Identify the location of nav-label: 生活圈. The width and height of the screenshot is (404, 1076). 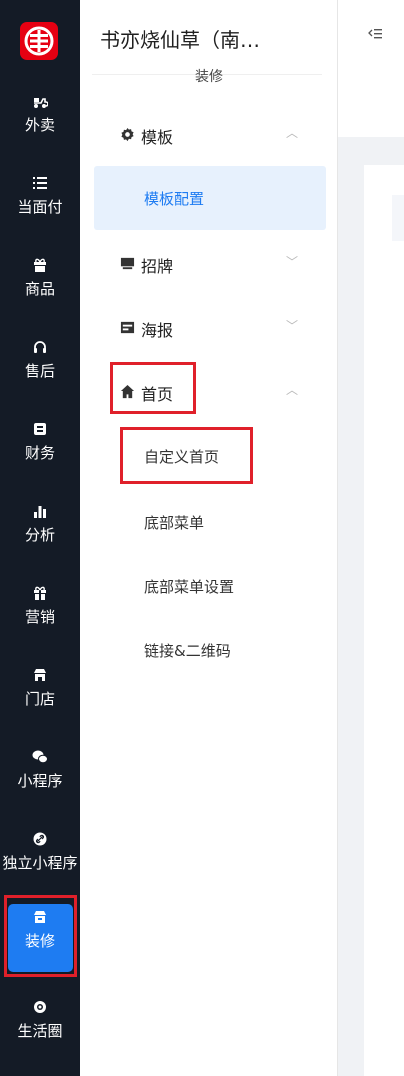
(40, 1031).